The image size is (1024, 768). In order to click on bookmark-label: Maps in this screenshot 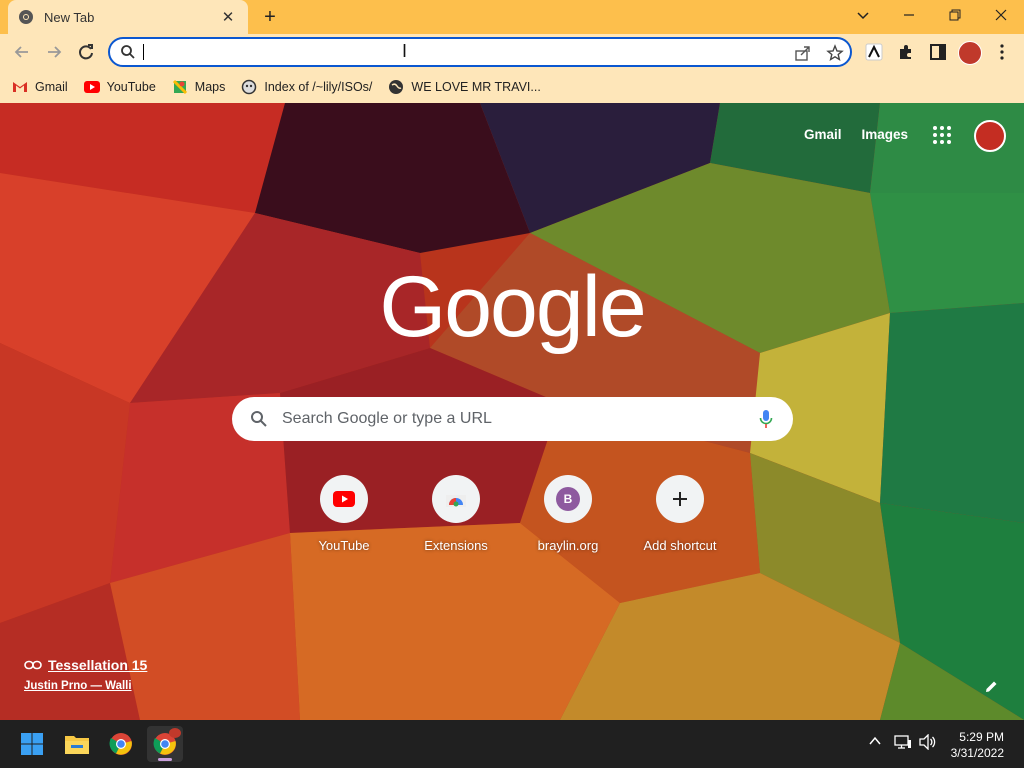, I will do `click(210, 86)`.